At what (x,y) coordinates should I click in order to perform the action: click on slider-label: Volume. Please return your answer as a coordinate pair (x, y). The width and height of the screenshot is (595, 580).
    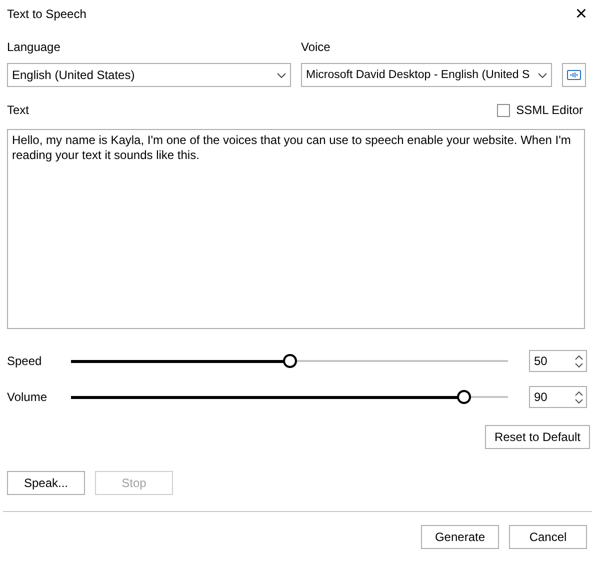
    Looking at the image, I should click on (27, 397).